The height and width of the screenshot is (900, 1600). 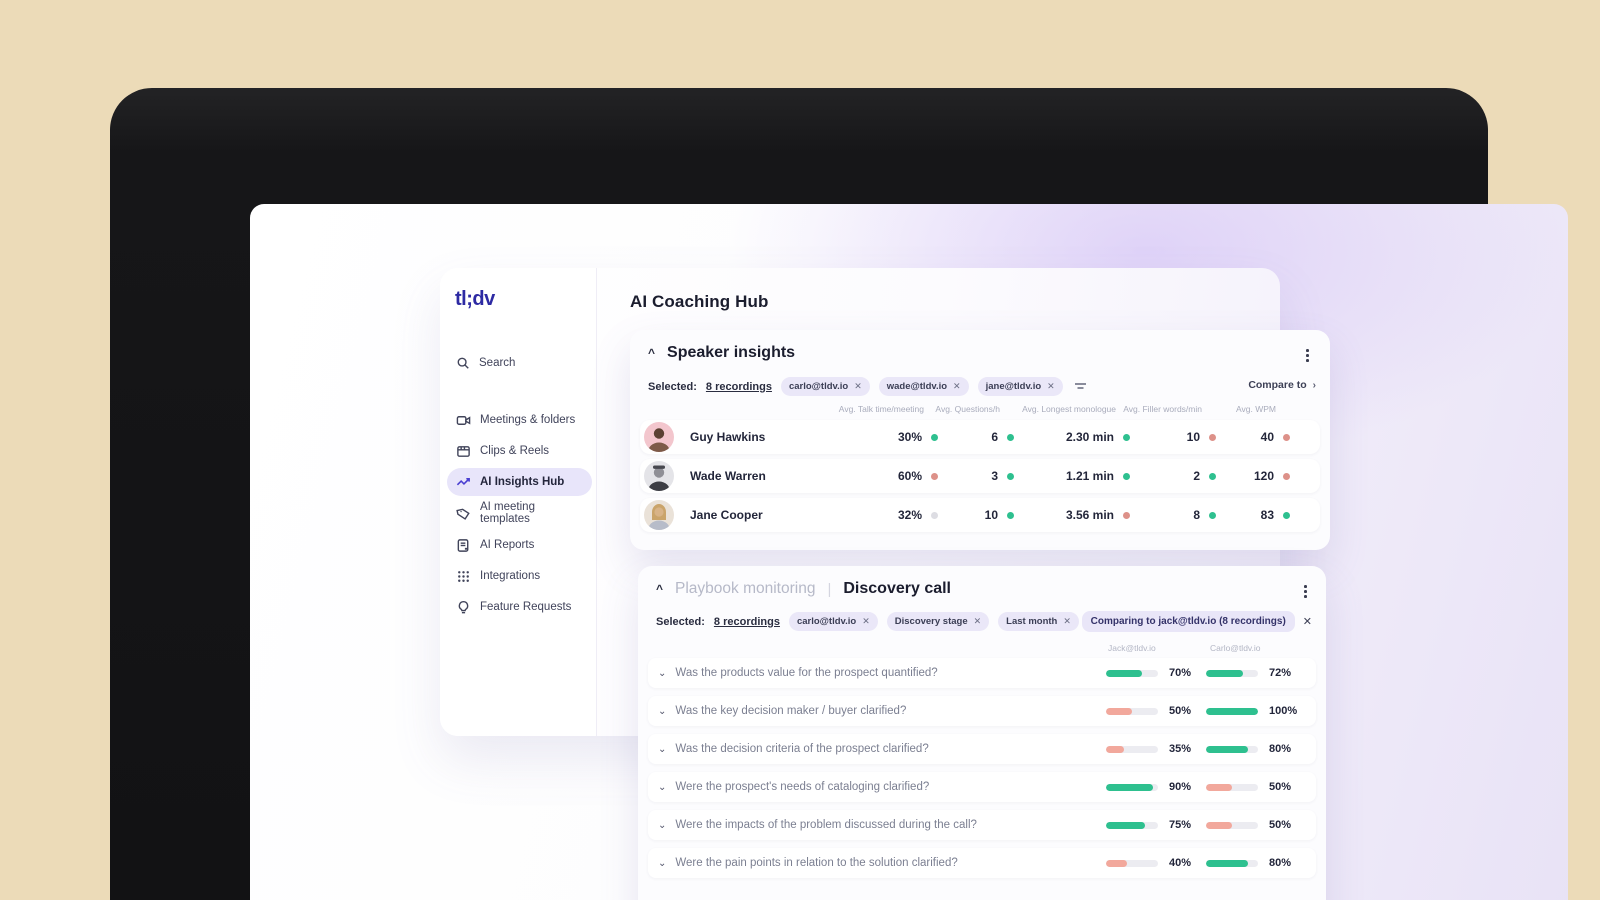 I want to click on filter-icon, so click(x=1080, y=386).